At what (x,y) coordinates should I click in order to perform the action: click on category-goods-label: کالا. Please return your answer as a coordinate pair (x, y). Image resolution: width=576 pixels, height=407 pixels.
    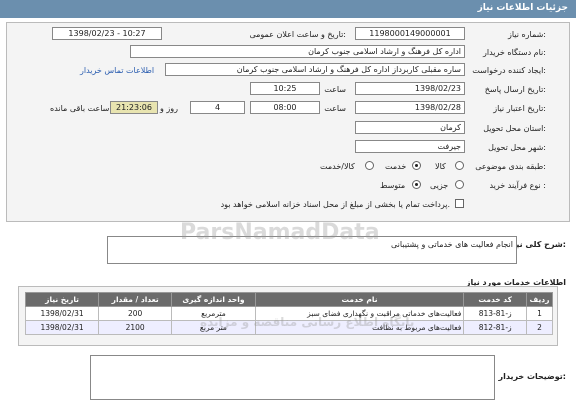
    Looking at the image, I should click on (440, 166).